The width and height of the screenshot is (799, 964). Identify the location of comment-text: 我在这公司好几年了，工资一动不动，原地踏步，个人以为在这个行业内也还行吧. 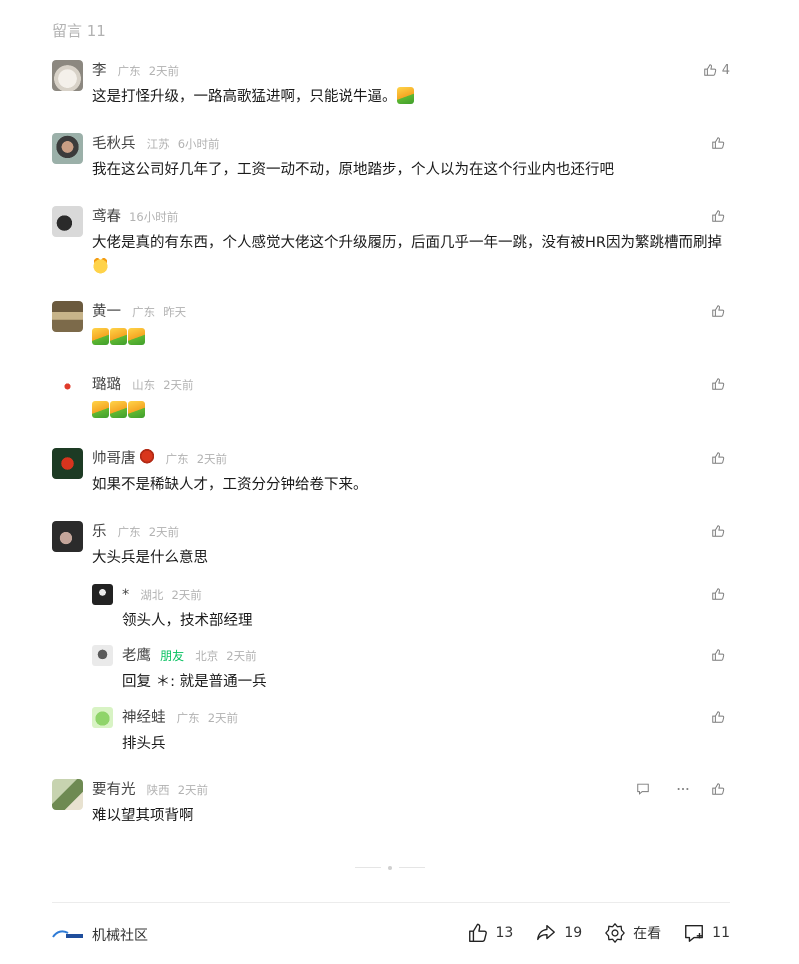
(353, 170).